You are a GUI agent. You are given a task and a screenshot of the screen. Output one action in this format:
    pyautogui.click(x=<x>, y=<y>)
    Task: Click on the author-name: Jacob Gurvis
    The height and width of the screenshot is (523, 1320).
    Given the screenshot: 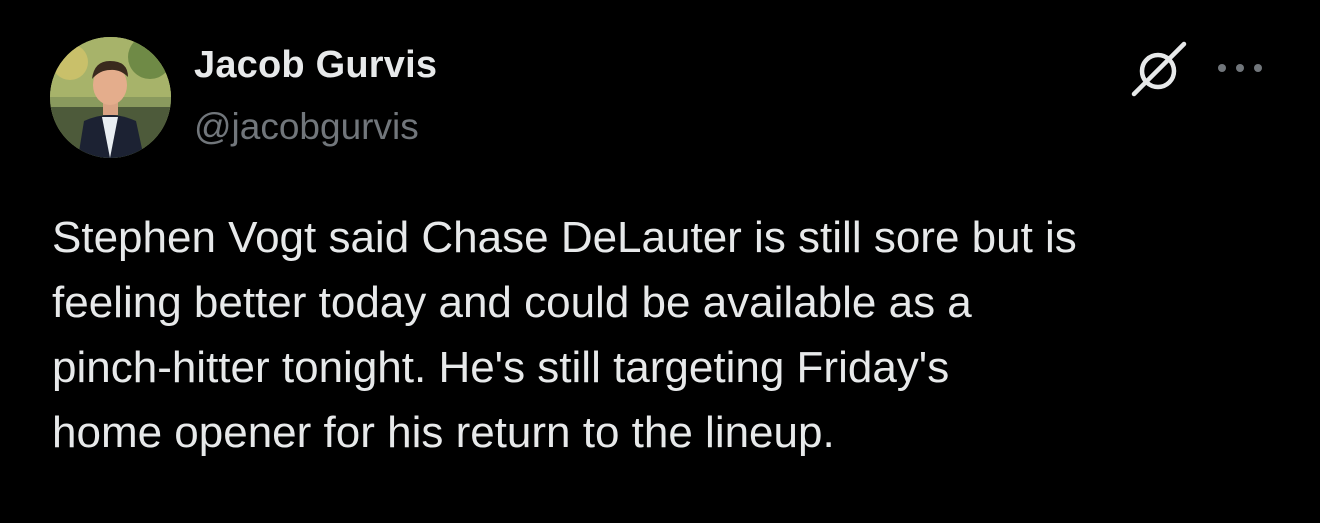 What is the action you would take?
    pyautogui.click(x=315, y=65)
    